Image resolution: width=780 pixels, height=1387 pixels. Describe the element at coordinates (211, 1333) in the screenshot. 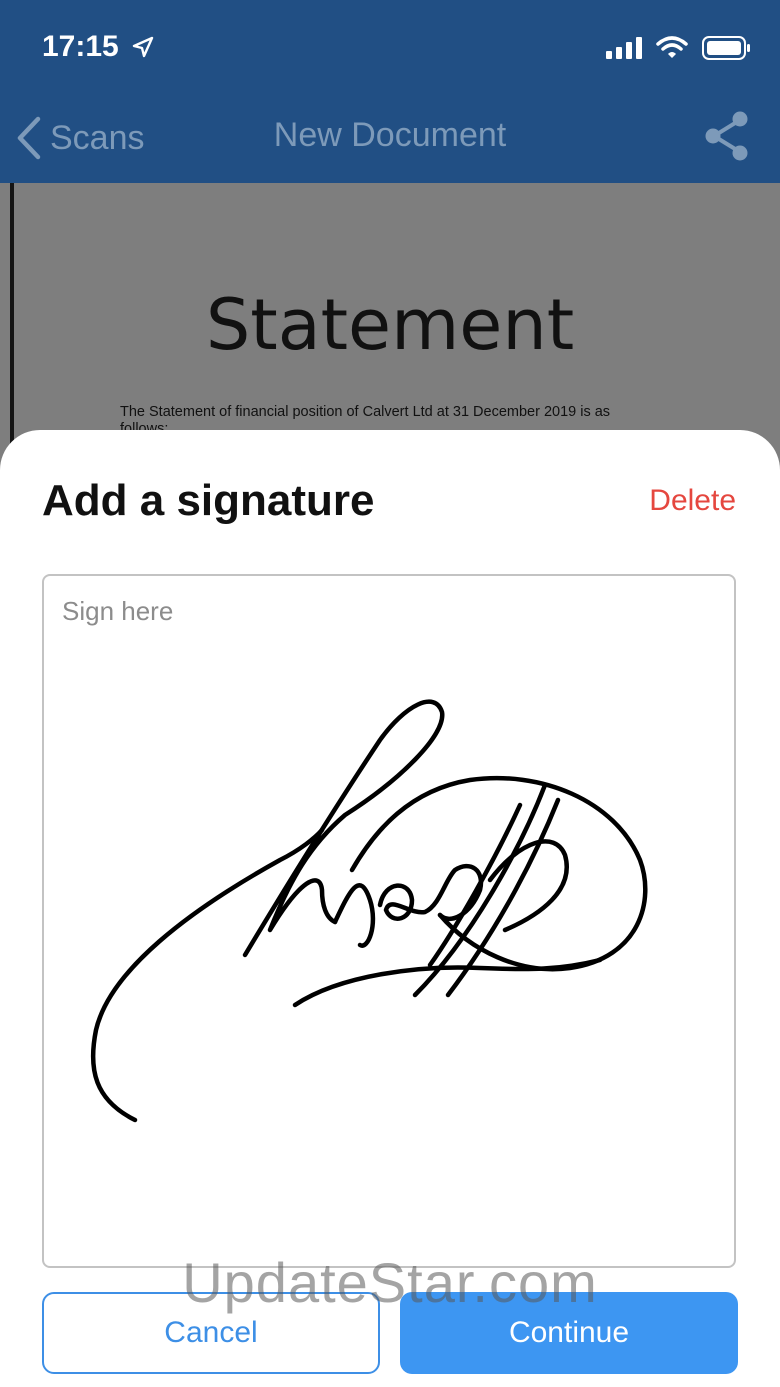

I see `cancel-button: Cancel` at that location.